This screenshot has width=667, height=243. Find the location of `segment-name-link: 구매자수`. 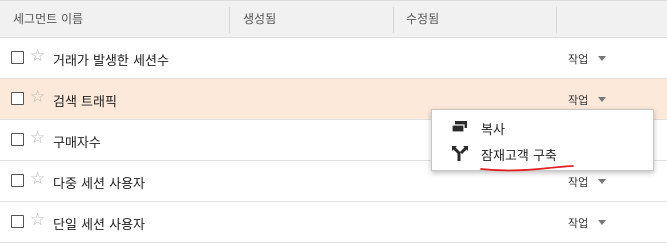

segment-name-link: 구매자수 is located at coordinates (77, 141).